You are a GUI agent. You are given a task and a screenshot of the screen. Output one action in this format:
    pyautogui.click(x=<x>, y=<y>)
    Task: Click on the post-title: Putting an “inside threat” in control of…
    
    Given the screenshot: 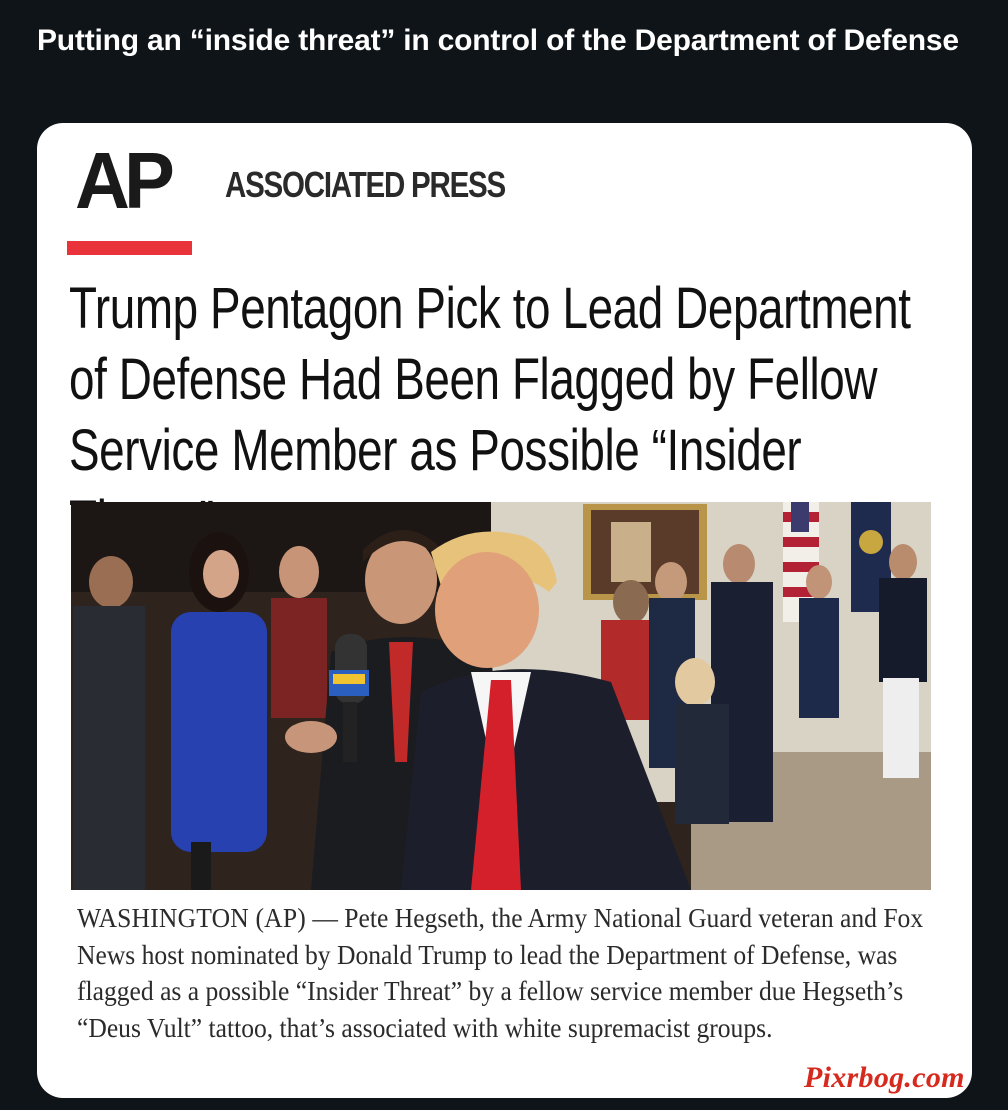 What is the action you would take?
    pyautogui.click(x=498, y=40)
    